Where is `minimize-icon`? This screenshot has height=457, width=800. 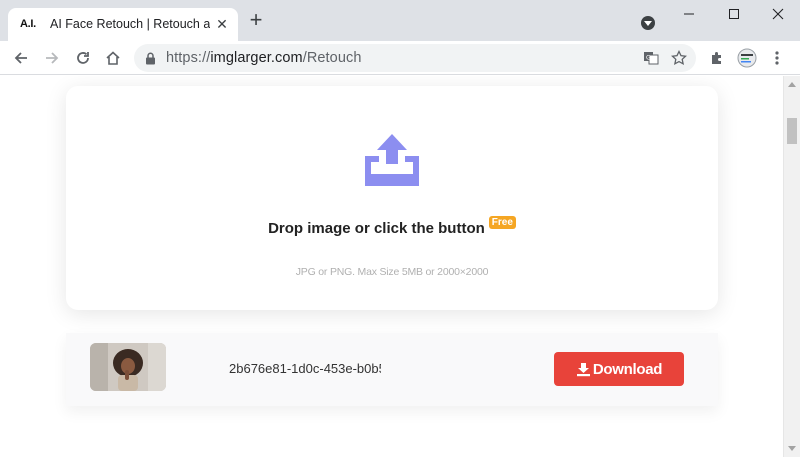
minimize-icon is located at coordinates (689, 14).